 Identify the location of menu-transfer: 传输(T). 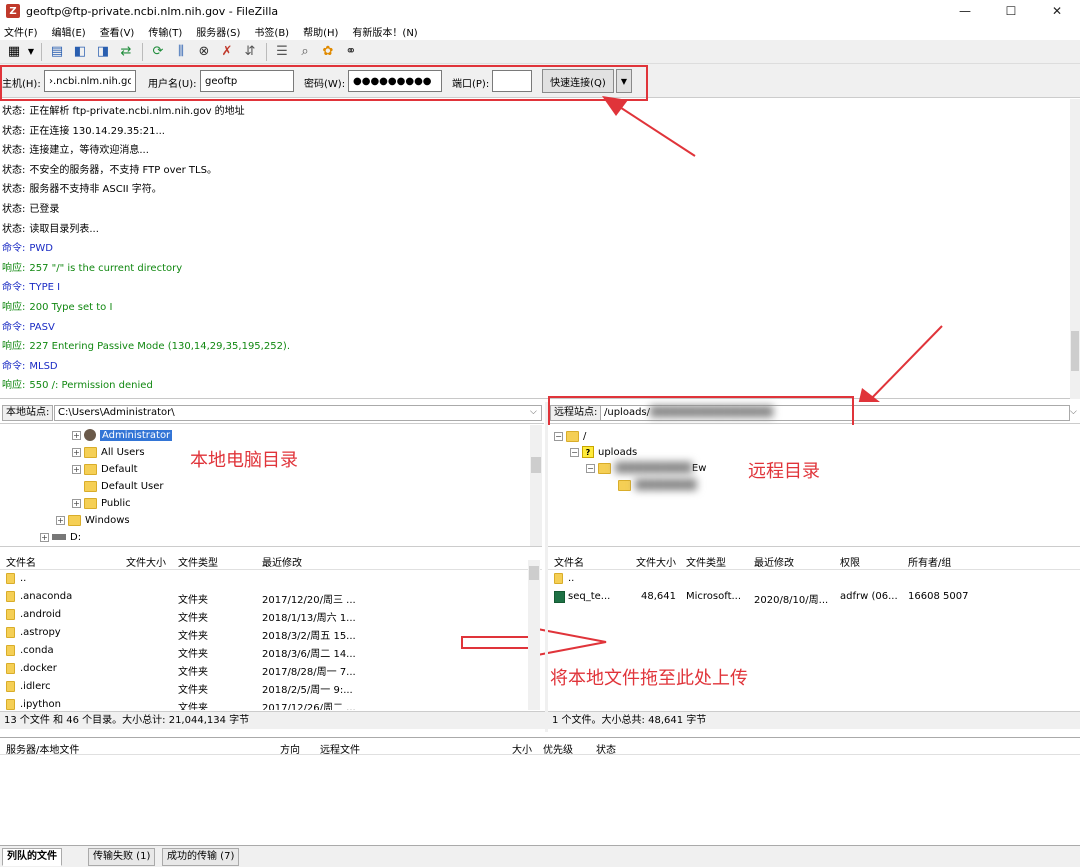
(165, 31).